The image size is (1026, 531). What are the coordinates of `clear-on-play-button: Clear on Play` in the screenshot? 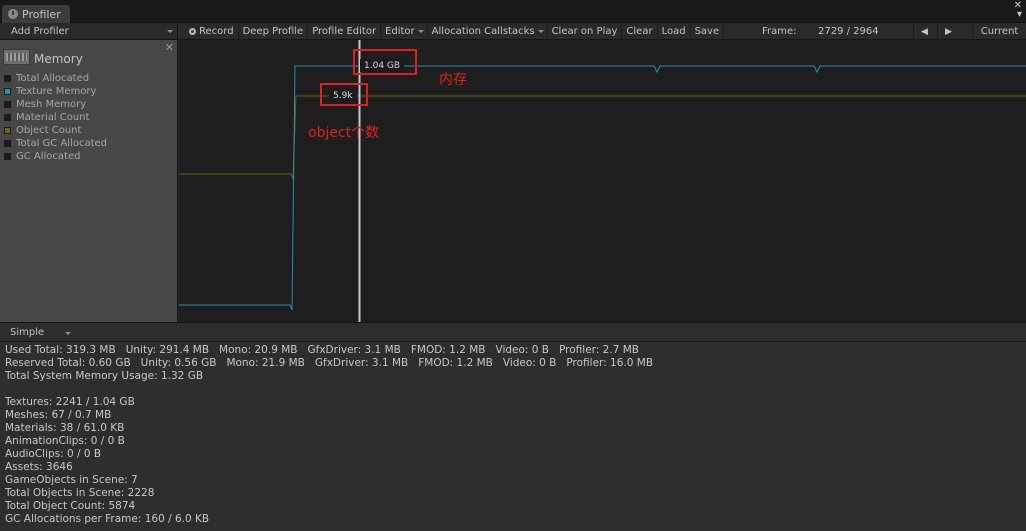 It's located at (585, 31).